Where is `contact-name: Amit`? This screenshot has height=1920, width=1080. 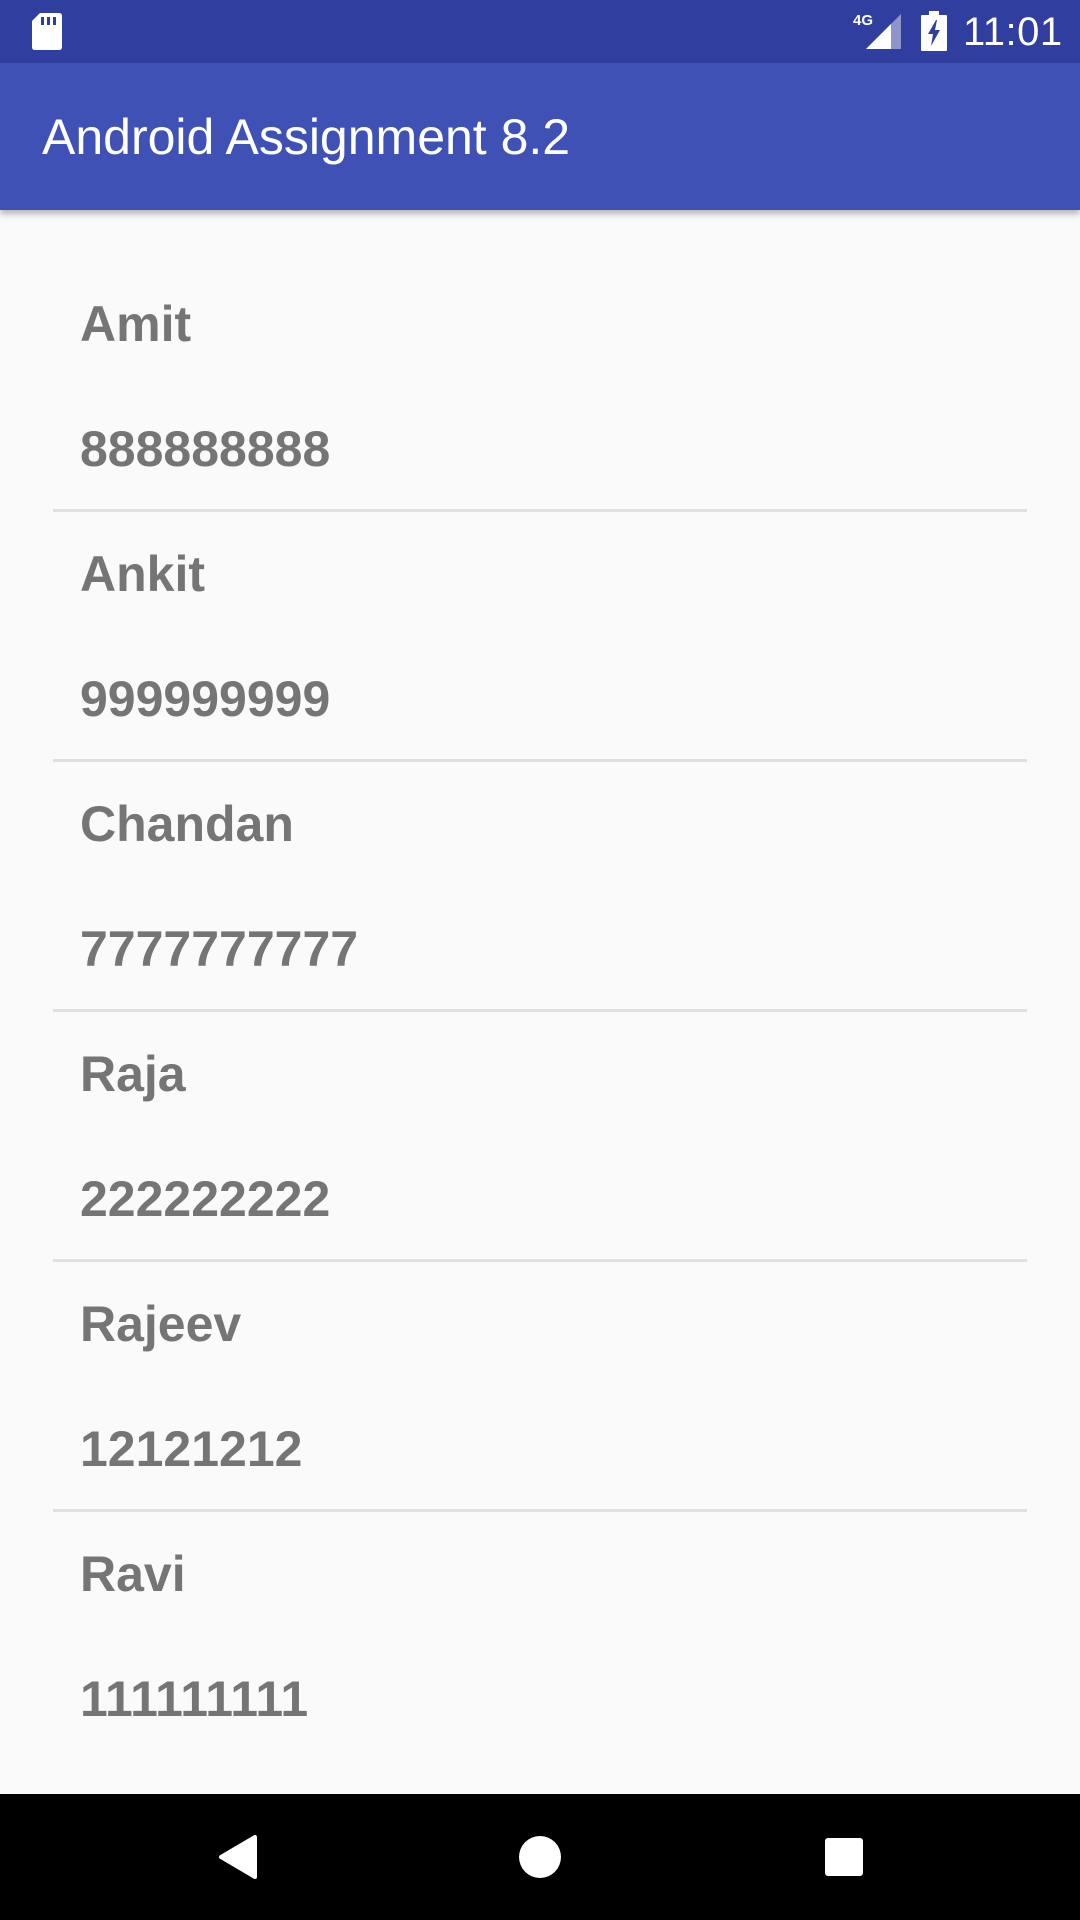
contact-name: Amit is located at coordinates (136, 324).